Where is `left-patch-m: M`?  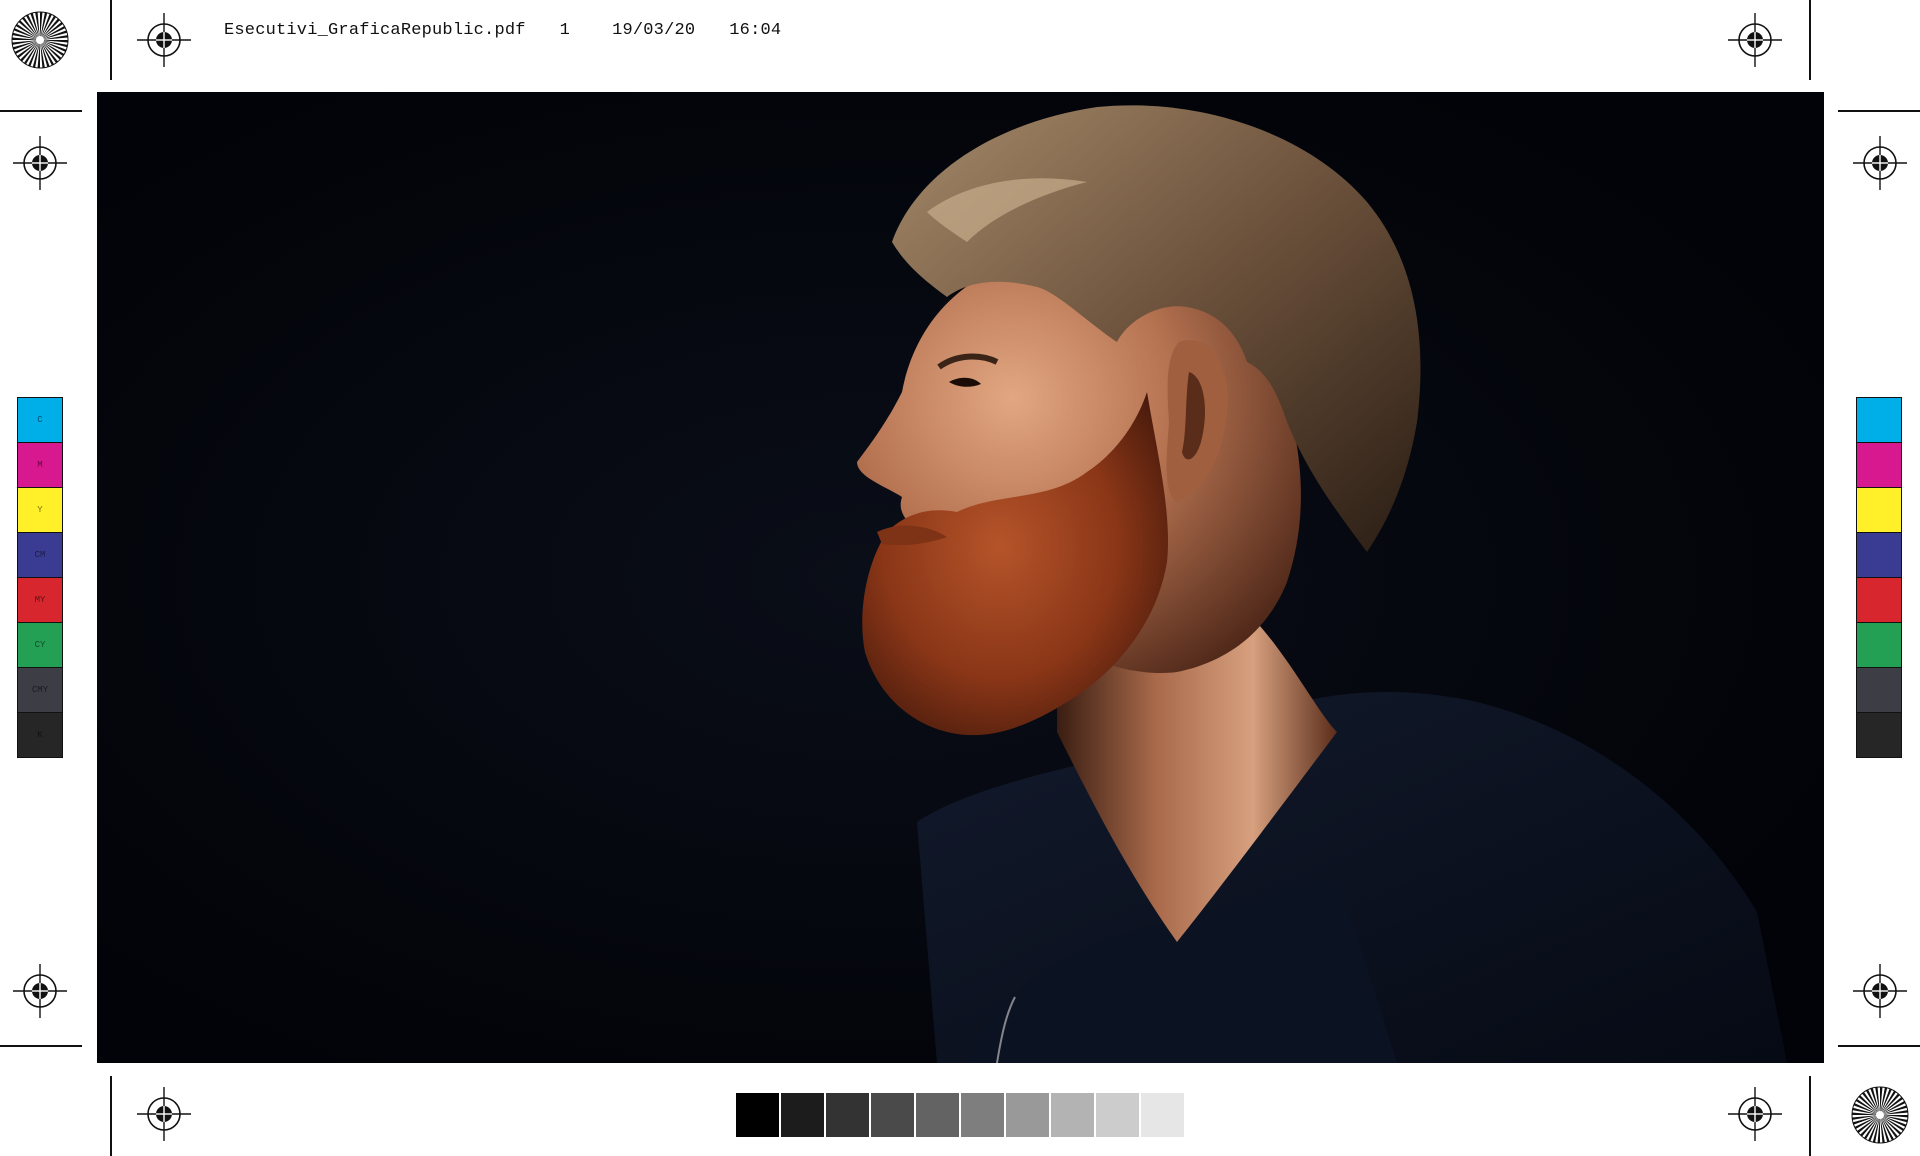 left-patch-m: M is located at coordinates (40, 465).